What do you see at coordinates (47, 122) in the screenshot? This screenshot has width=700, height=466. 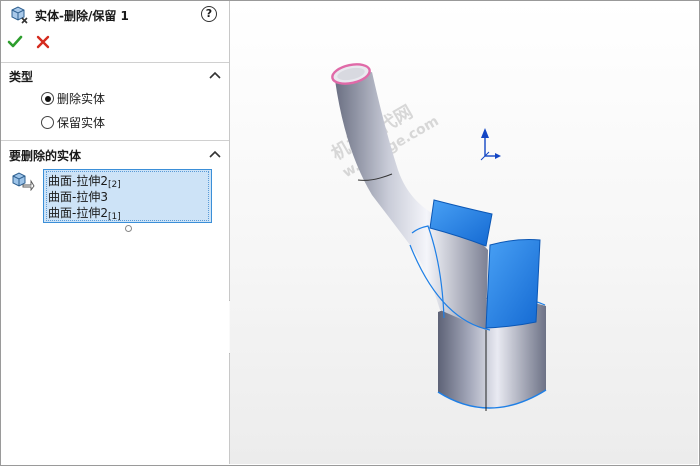 I see `radio-button` at bounding box center [47, 122].